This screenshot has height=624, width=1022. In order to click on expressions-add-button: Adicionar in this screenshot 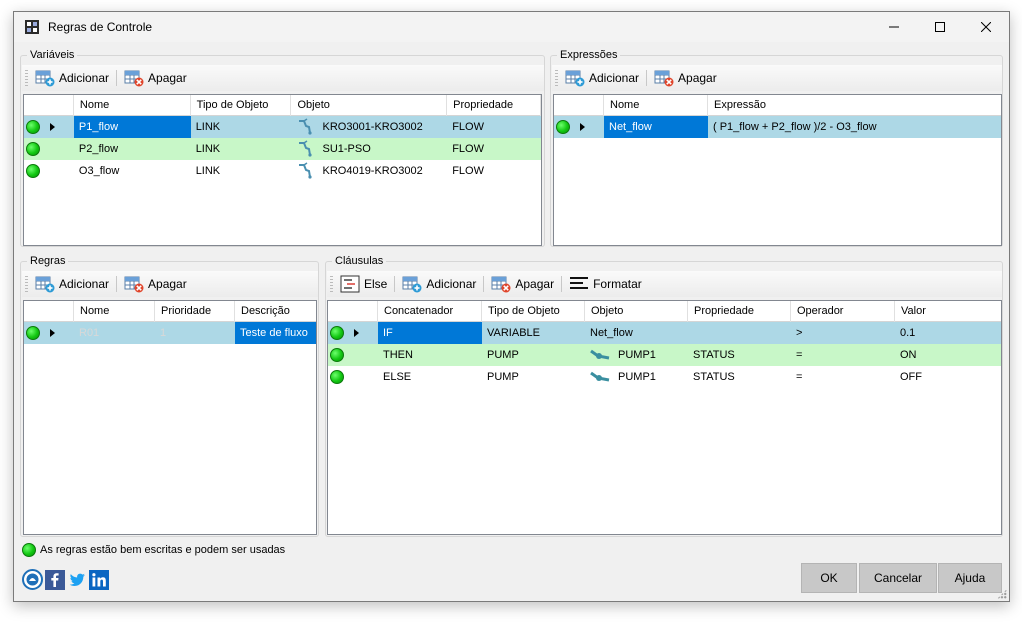, I will do `click(602, 78)`.